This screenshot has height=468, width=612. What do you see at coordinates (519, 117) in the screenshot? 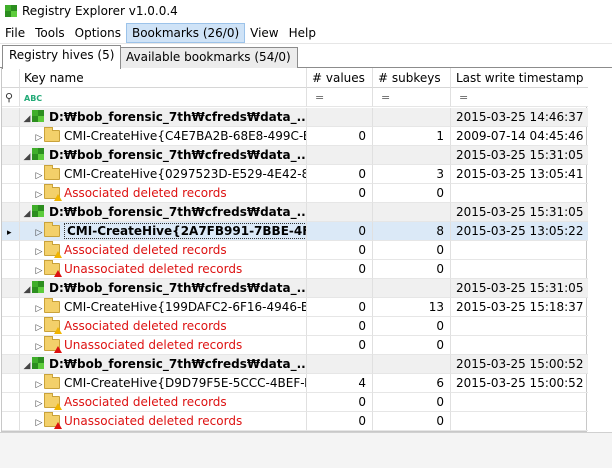
I see `timestamp-cell: 2015-03-25 14:46:37` at bounding box center [519, 117].